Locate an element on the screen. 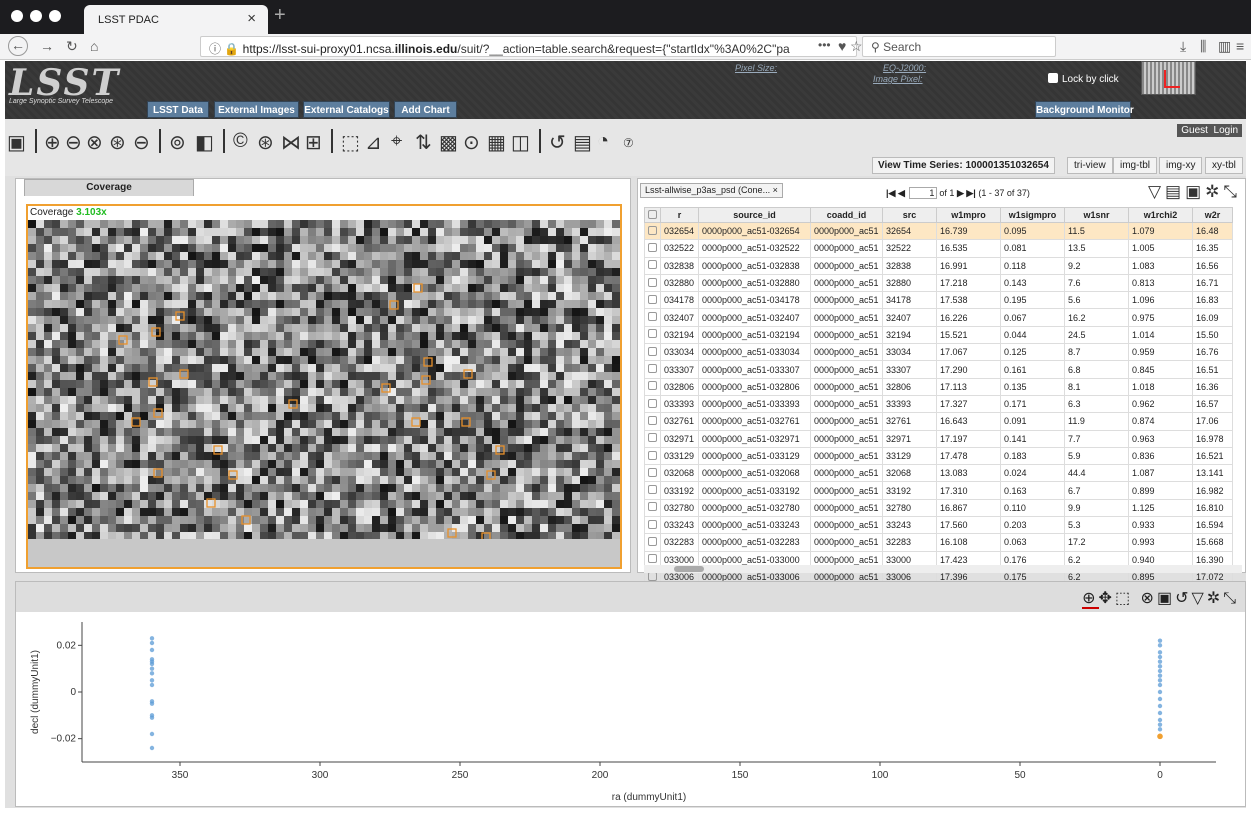 This screenshot has width=1251, height=814. maximize-window-button is located at coordinates (55, 16).